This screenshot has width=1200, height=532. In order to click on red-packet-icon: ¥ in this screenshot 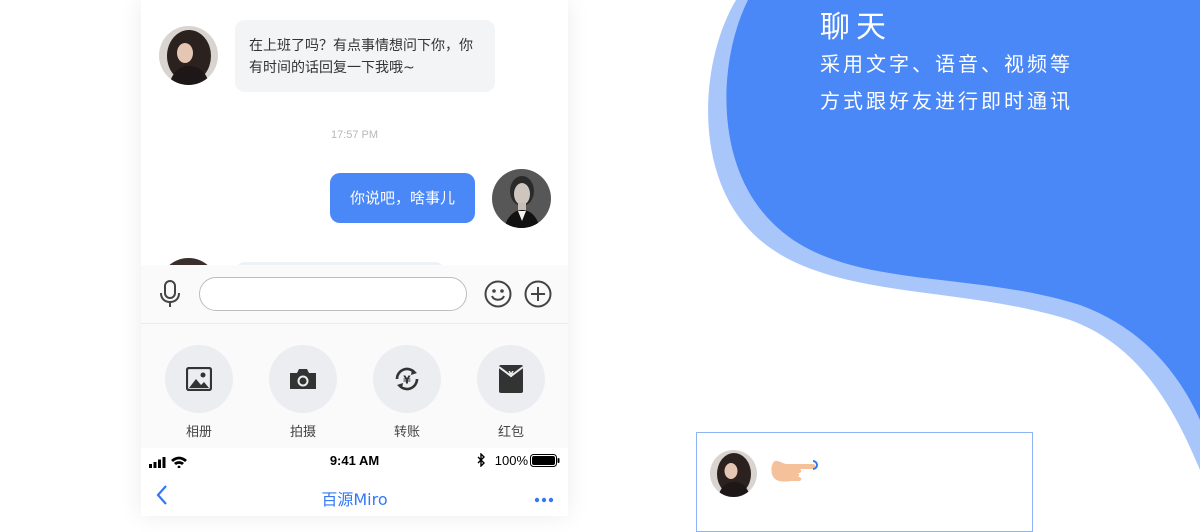, I will do `click(511, 379)`.